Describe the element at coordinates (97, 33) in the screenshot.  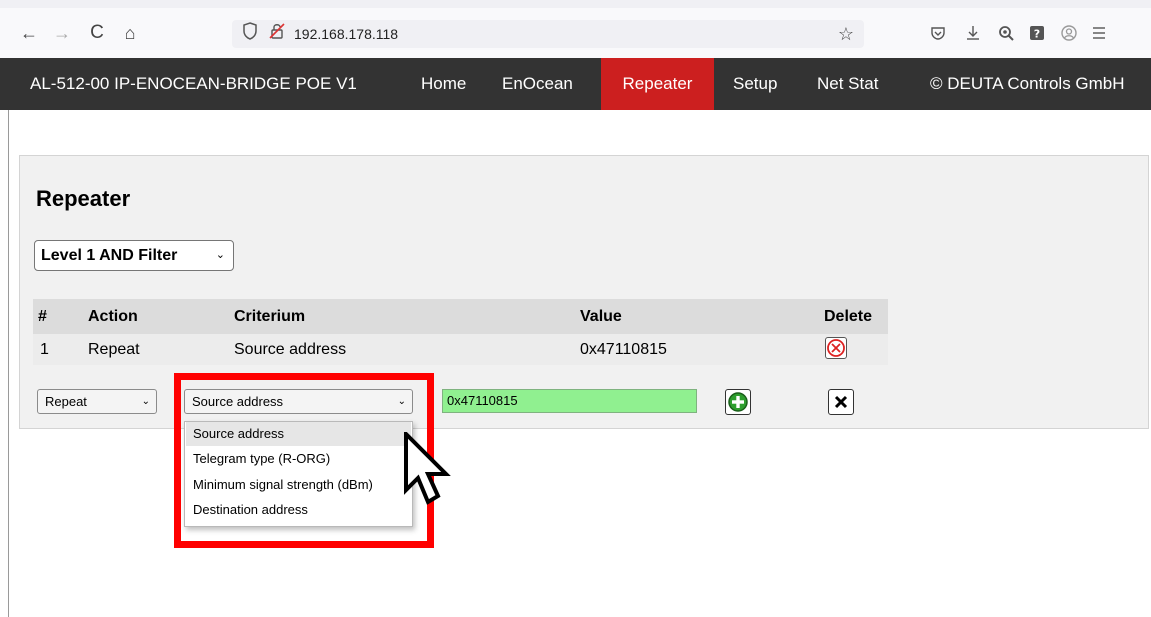
I see `reload-icon: C` at that location.